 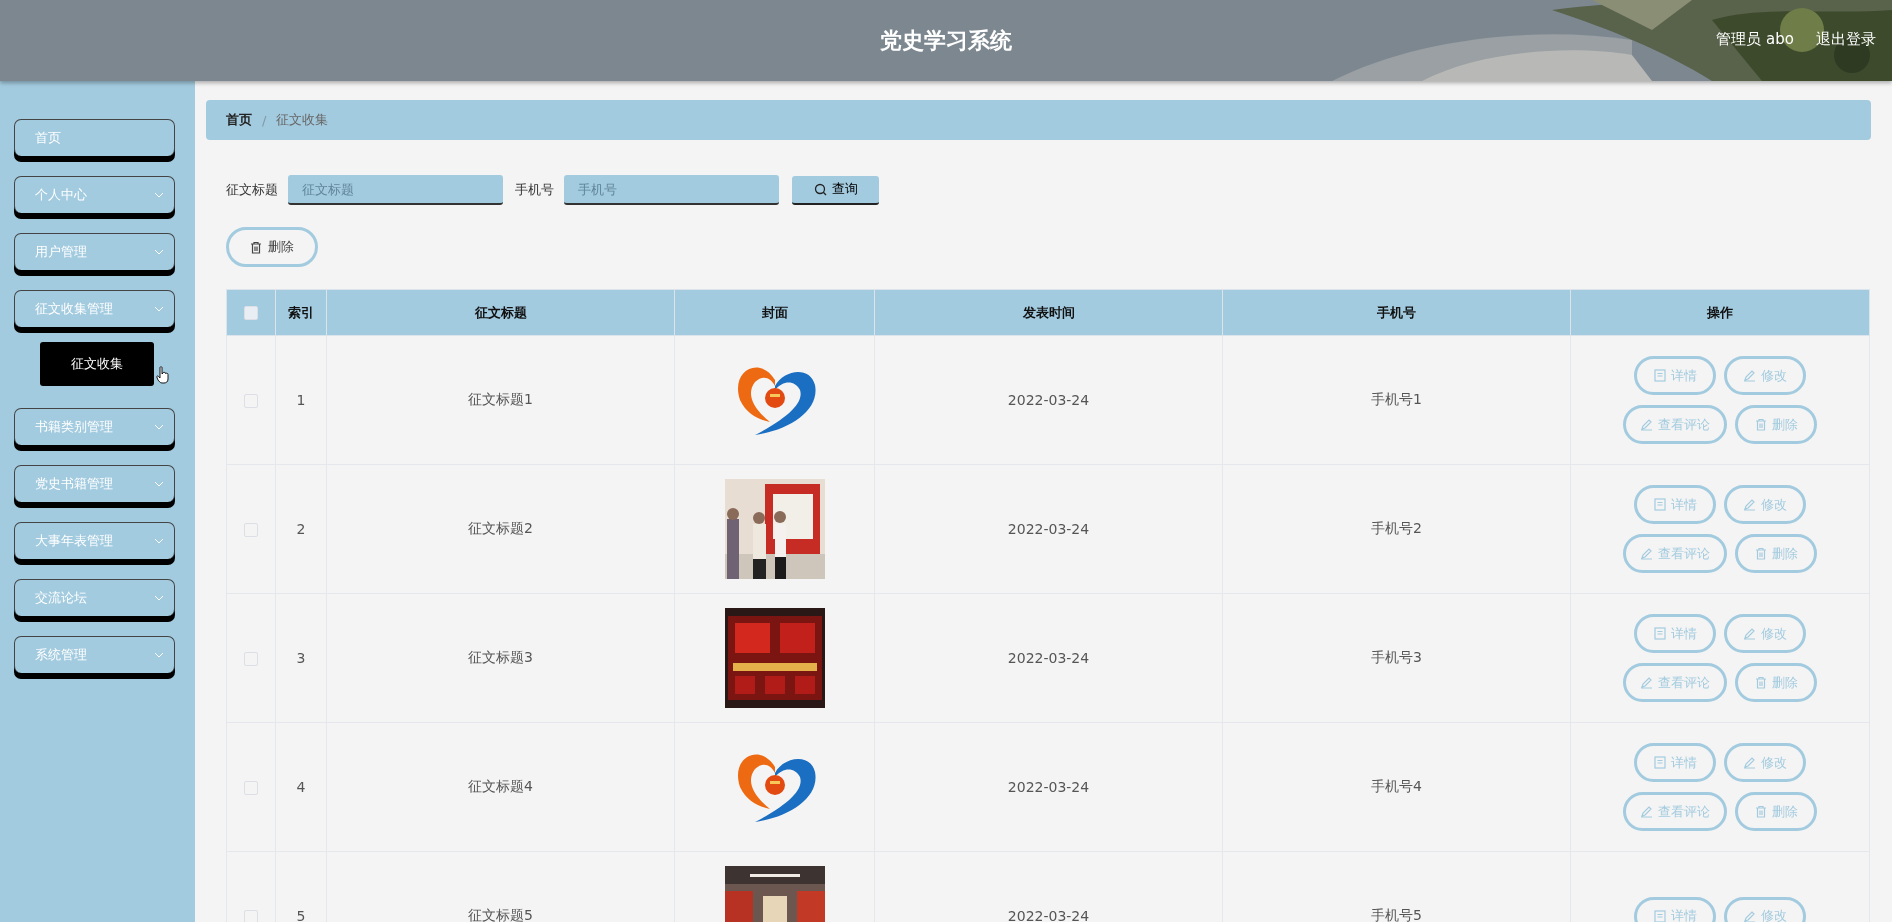 I want to click on table-cell: 4, so click(x=301, y=787).